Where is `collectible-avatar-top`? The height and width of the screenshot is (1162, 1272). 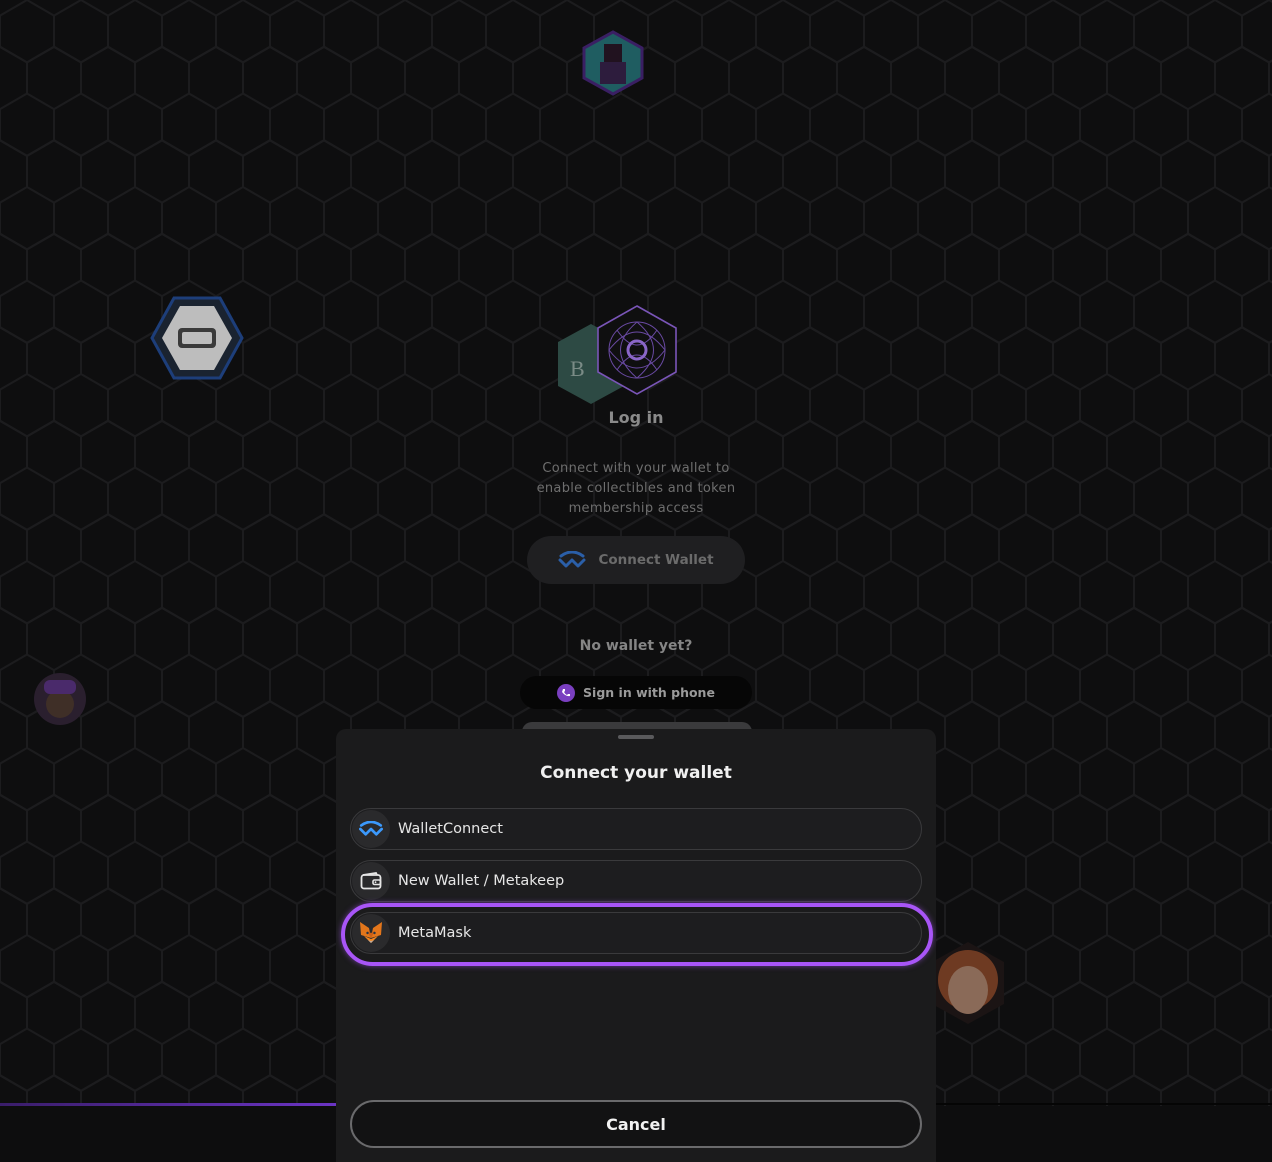
collectible-avatar-top is located at coordinates (613, 63).